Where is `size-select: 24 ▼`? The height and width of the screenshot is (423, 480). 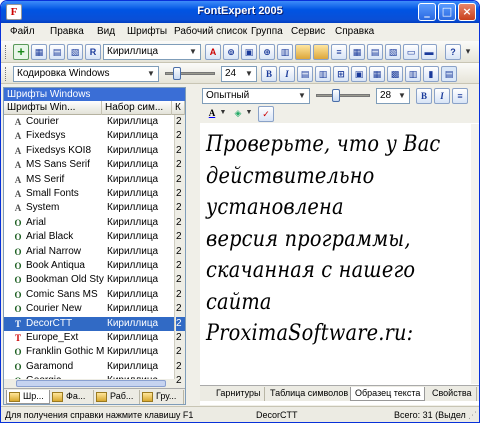 size-select: 24 ▼ is located at coordinates (239, 74).